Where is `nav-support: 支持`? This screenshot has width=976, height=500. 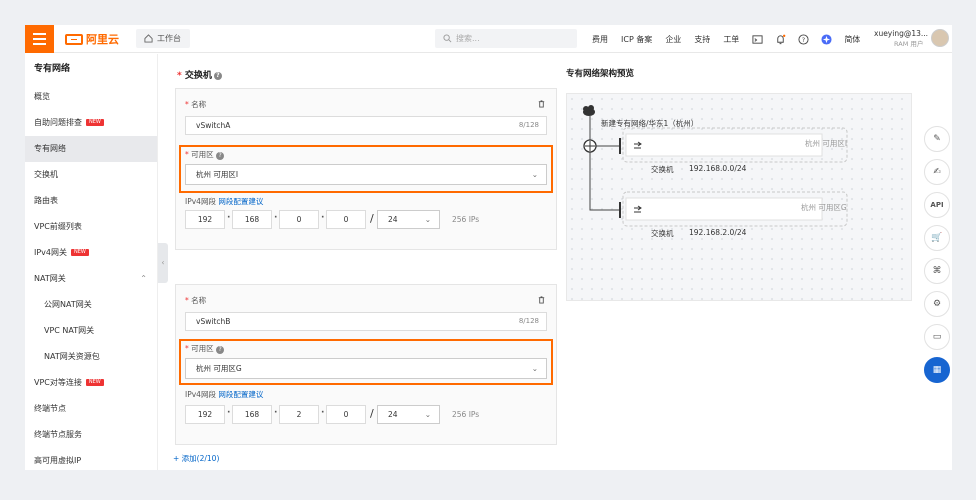 nav-support: 支持 is located at coordinates (702, 39).